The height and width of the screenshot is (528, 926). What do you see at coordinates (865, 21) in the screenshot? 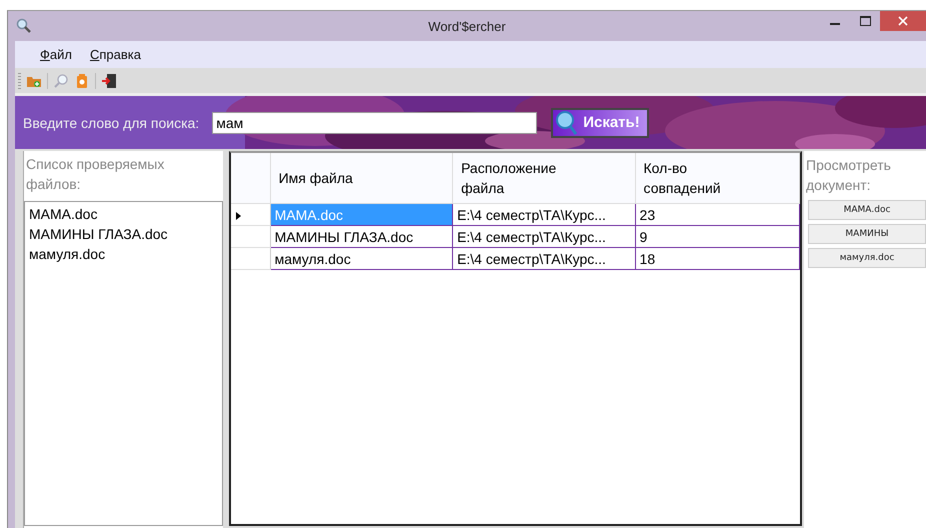
I see `maximize-icon` at bounding box center [865, 21].